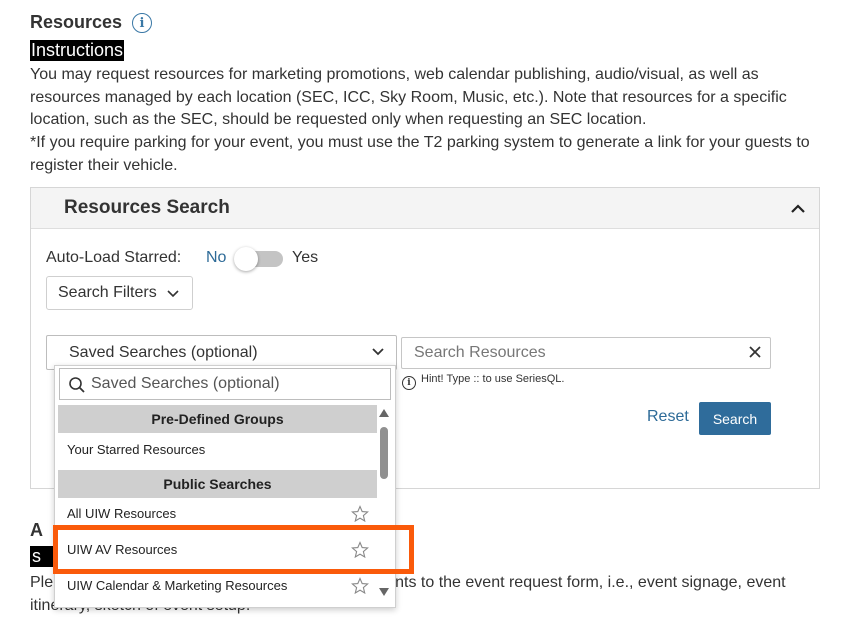 The image size is (848, 628). I want to click on group-predefined: Pre-Defined Groups, so click(217, 419).